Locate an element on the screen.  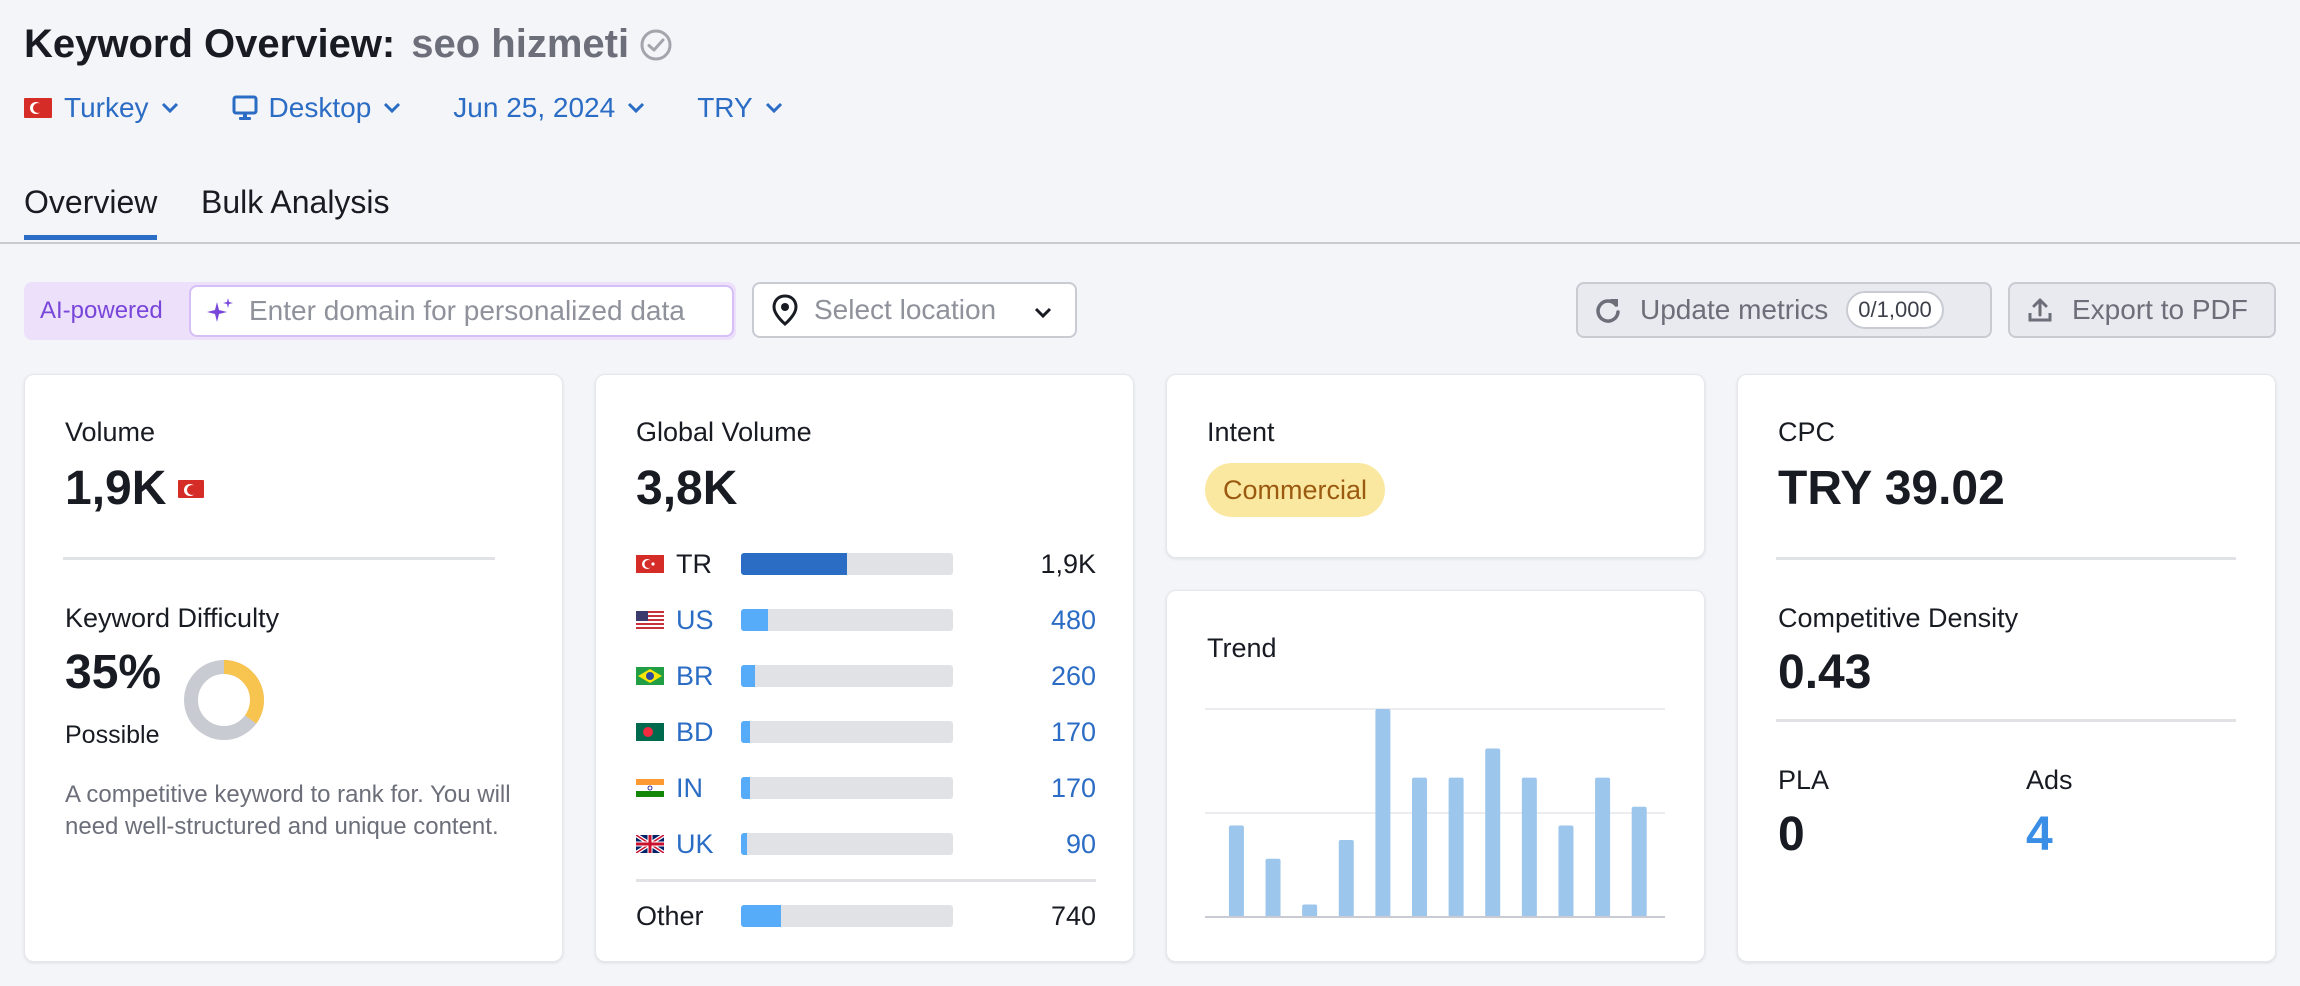
update-count-badge: 0/1,000 is located at coordinates (1895, 310).